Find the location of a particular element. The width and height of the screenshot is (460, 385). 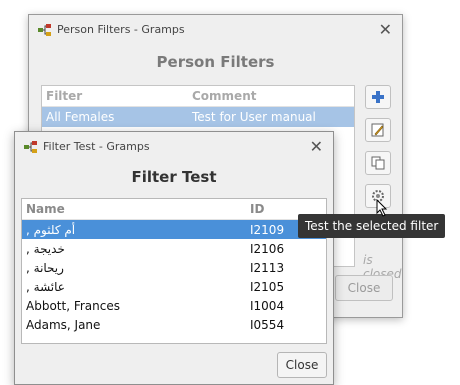

filter-test-titlebar: Filter Test - Gramps ✕ is located at coordinates (174, 147).